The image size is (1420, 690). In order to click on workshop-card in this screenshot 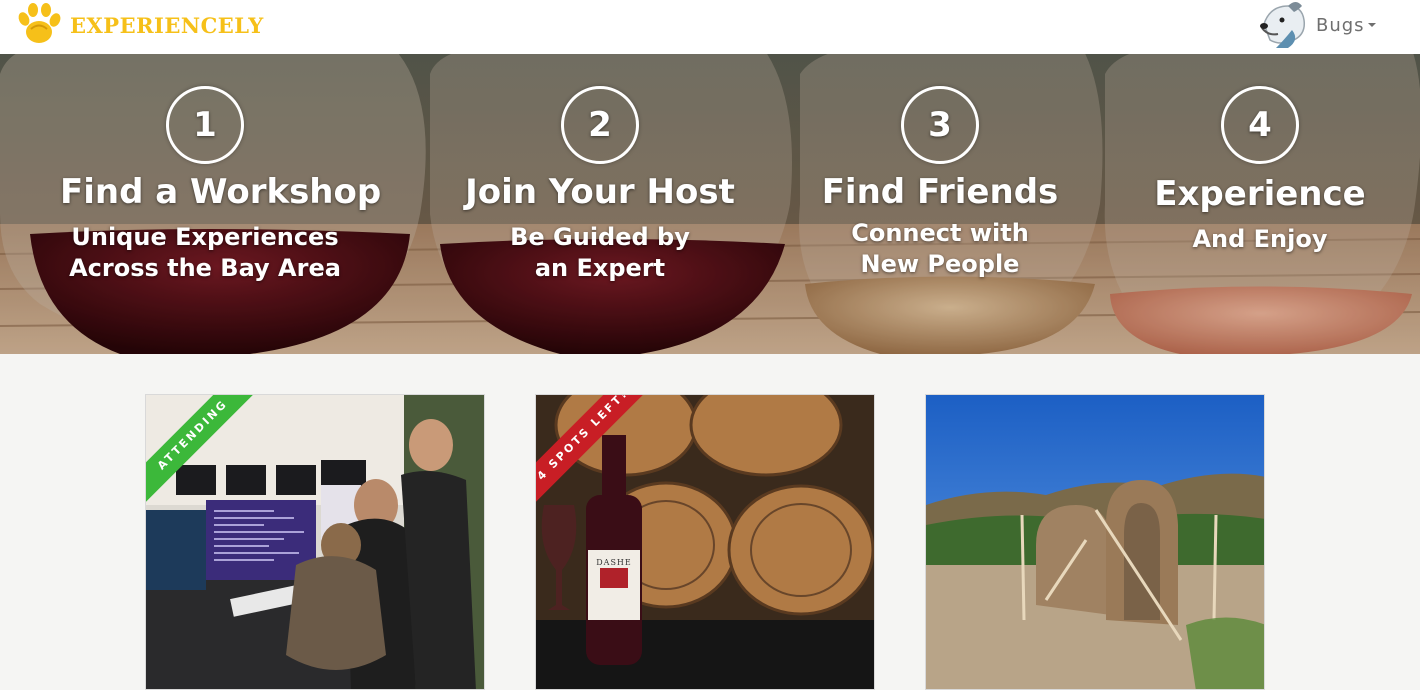, I will do `click(1095, 542)`.